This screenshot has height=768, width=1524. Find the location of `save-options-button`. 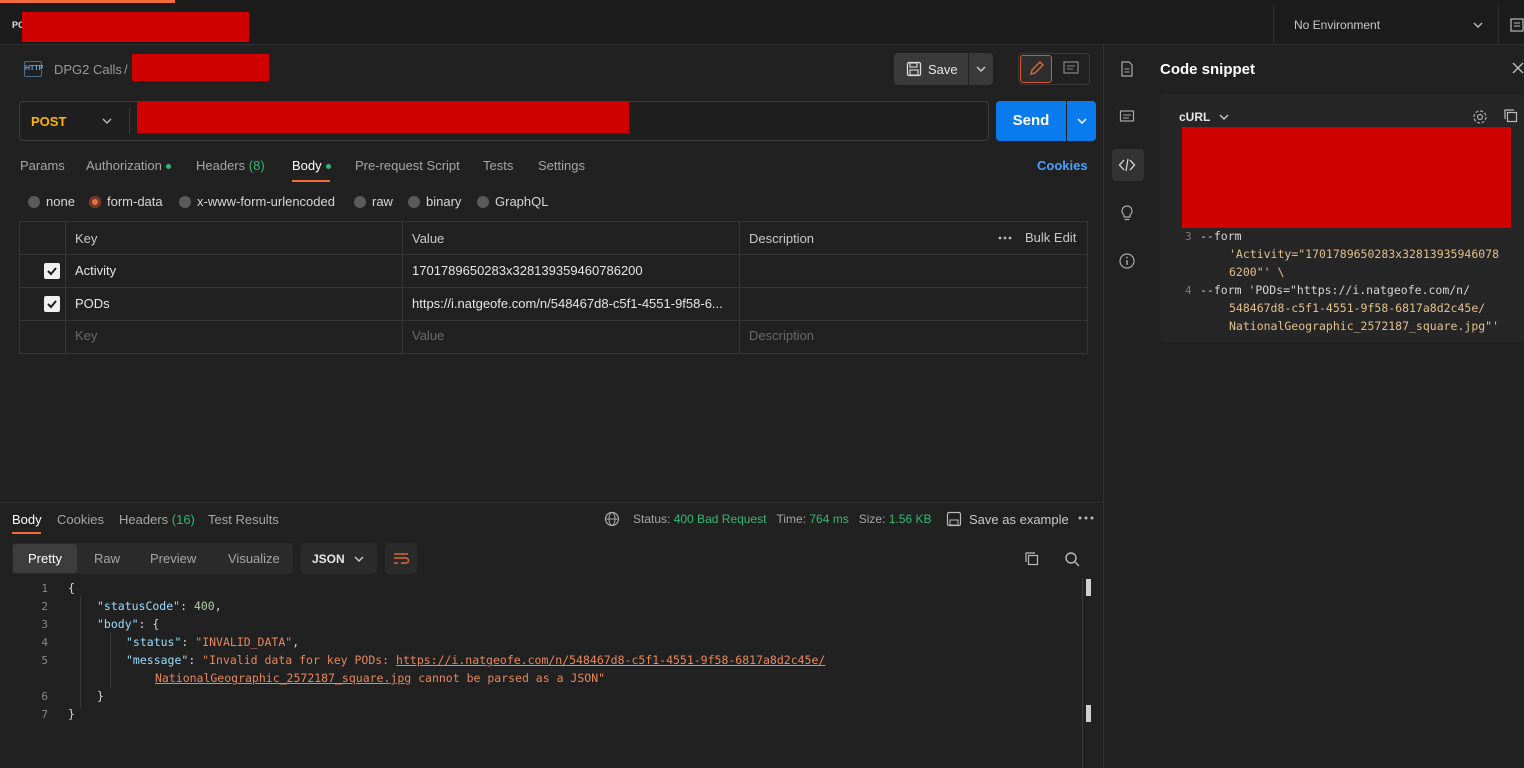

save-options-button is located at coordinates (981, 69).